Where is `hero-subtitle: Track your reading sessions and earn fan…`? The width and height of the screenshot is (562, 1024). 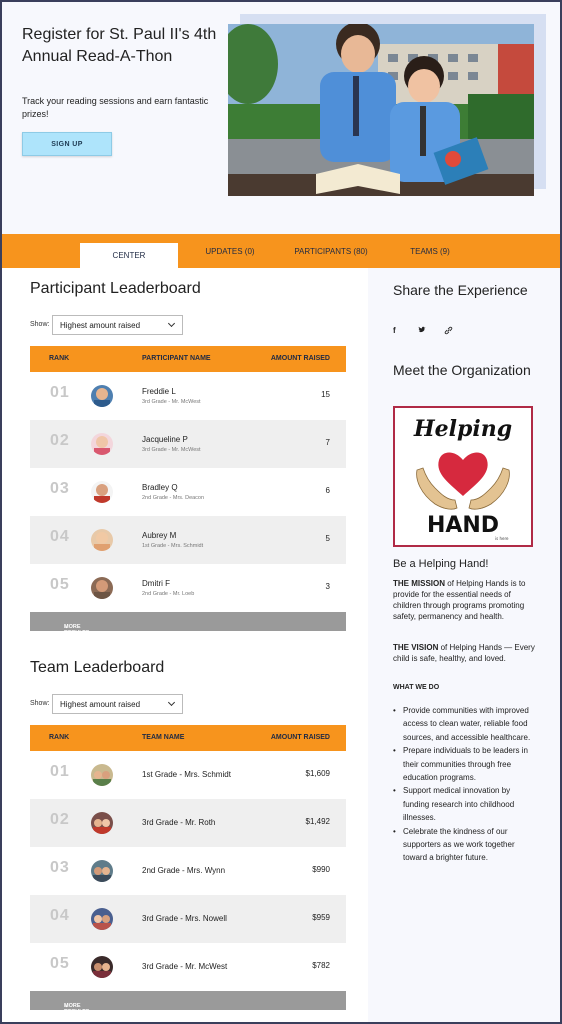 hero-subtitle: Track your reading sessions and earn fan… is located at coordinates (115, 107).